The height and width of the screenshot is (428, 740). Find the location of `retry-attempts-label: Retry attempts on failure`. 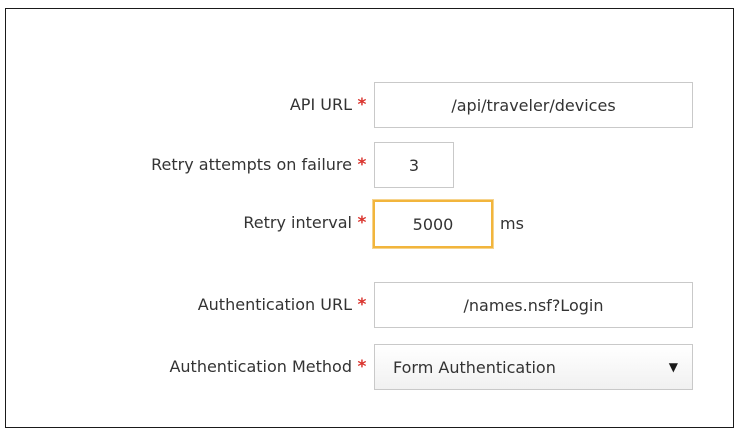

retry-attempts-label: Retry attempts on failure is located at coordinates (251, 164).